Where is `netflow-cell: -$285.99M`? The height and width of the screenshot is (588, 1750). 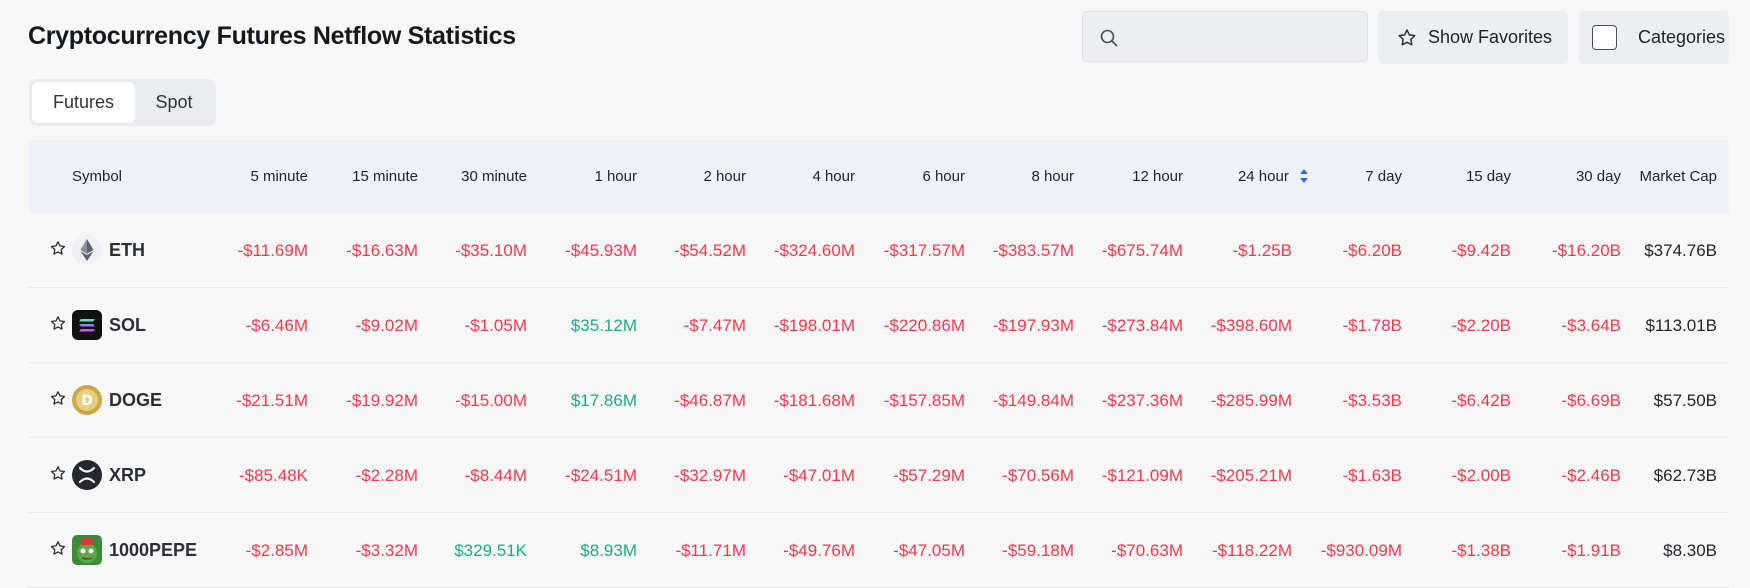 netflow-cell: -$285.99M is located at coordinates (1251, 400).